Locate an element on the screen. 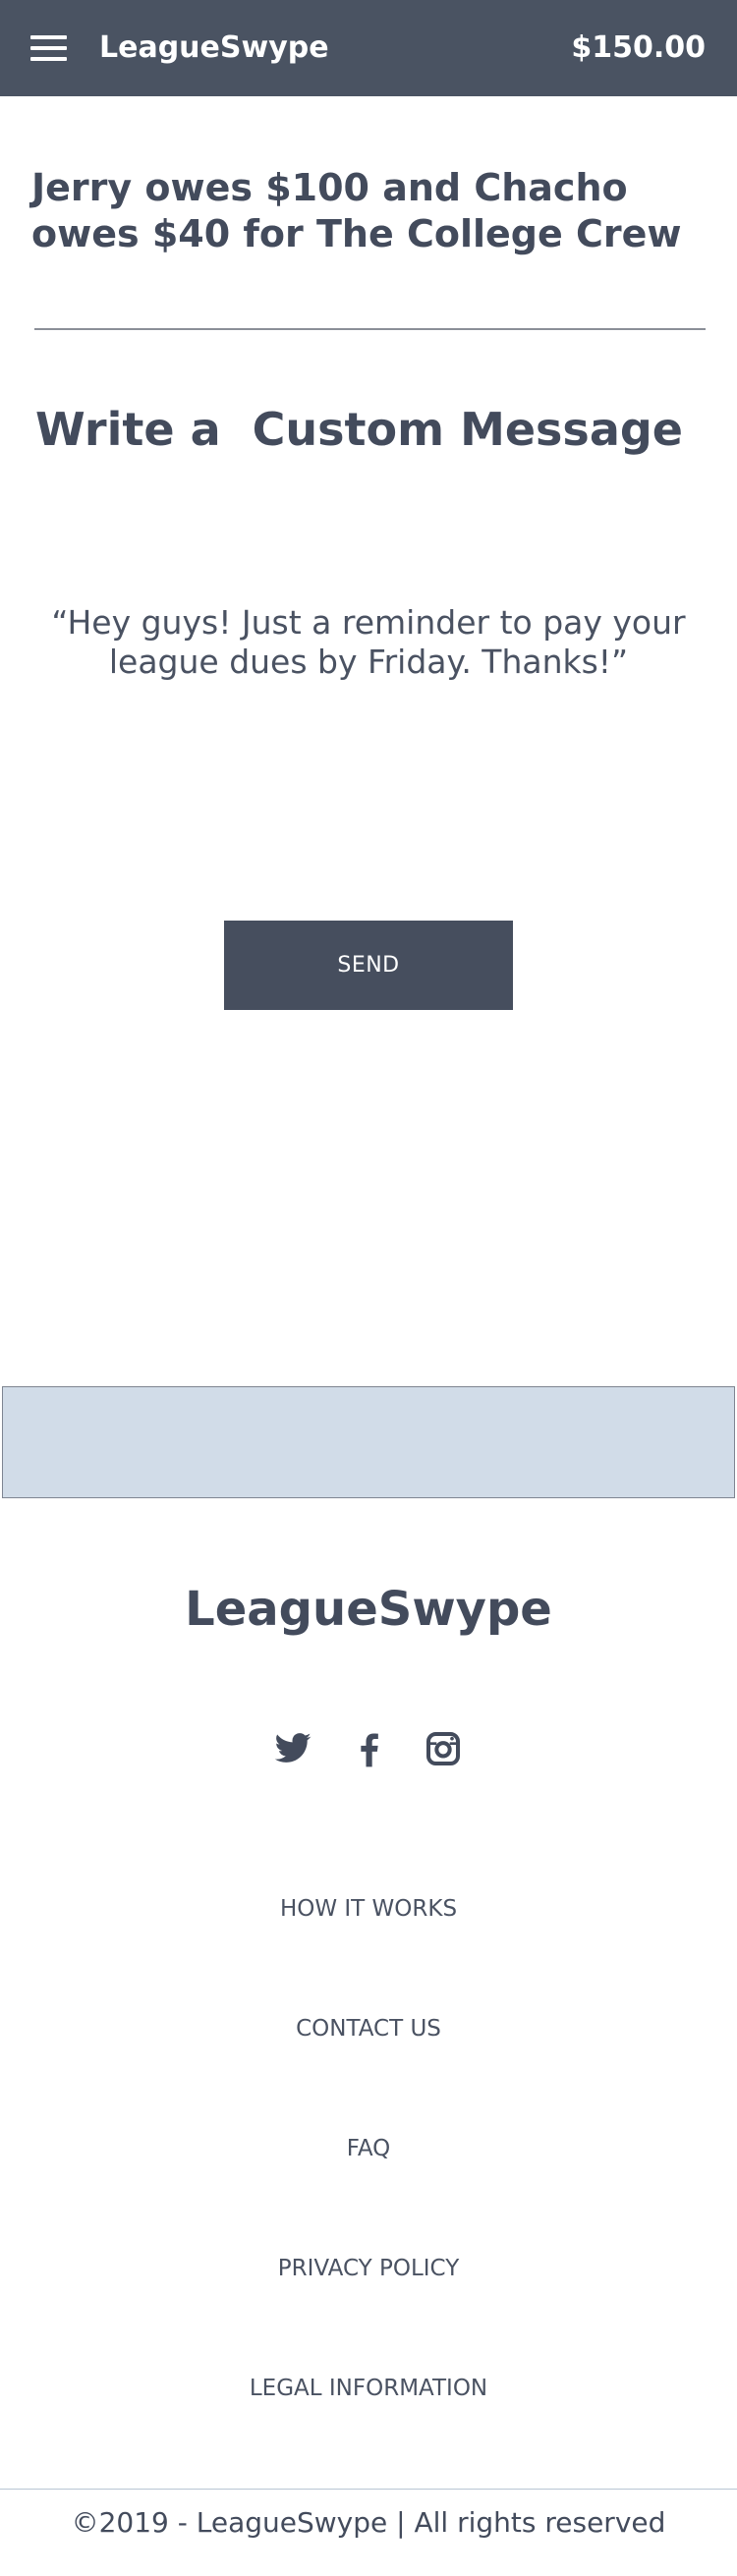  footer-link-contact-us: CONTACT US is located at coordinates (368, 2029).